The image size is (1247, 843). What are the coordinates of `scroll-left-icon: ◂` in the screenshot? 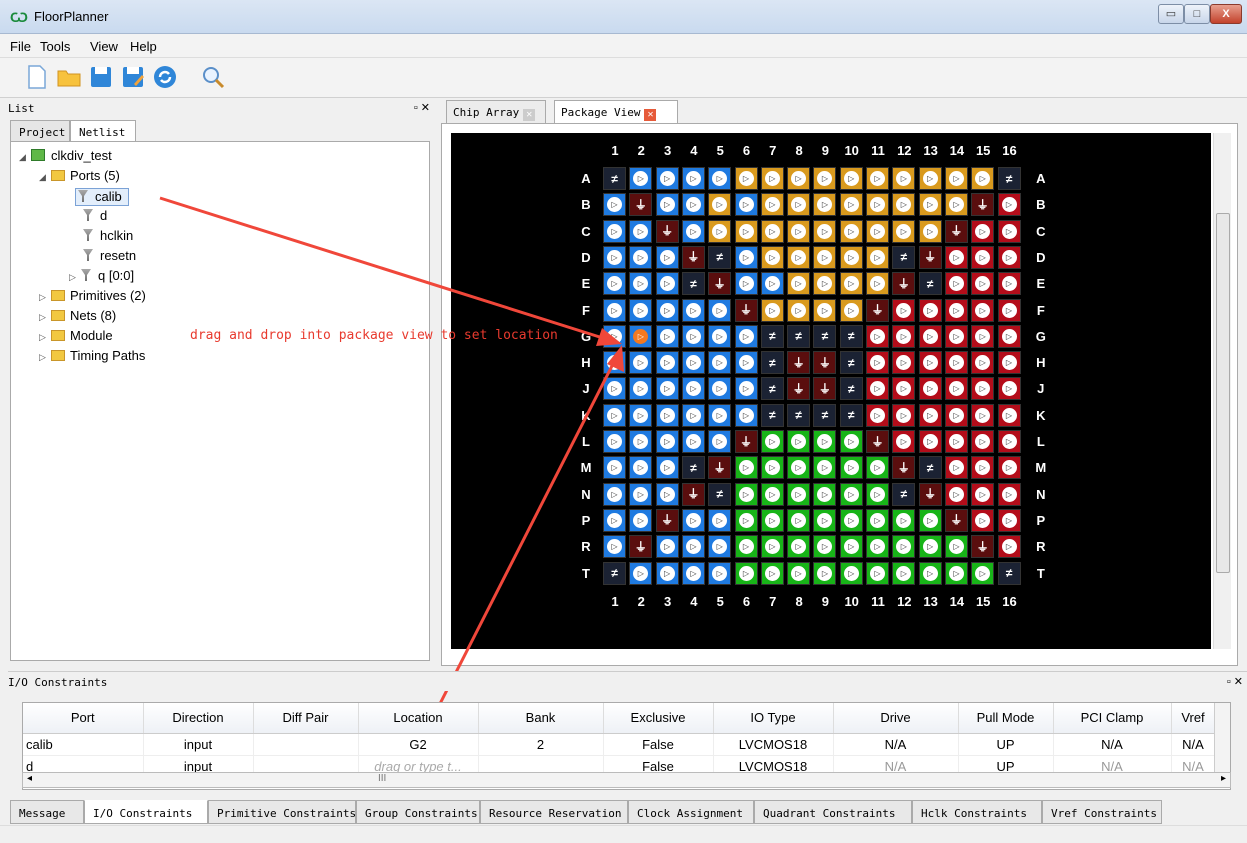 It's located at (29, 778).